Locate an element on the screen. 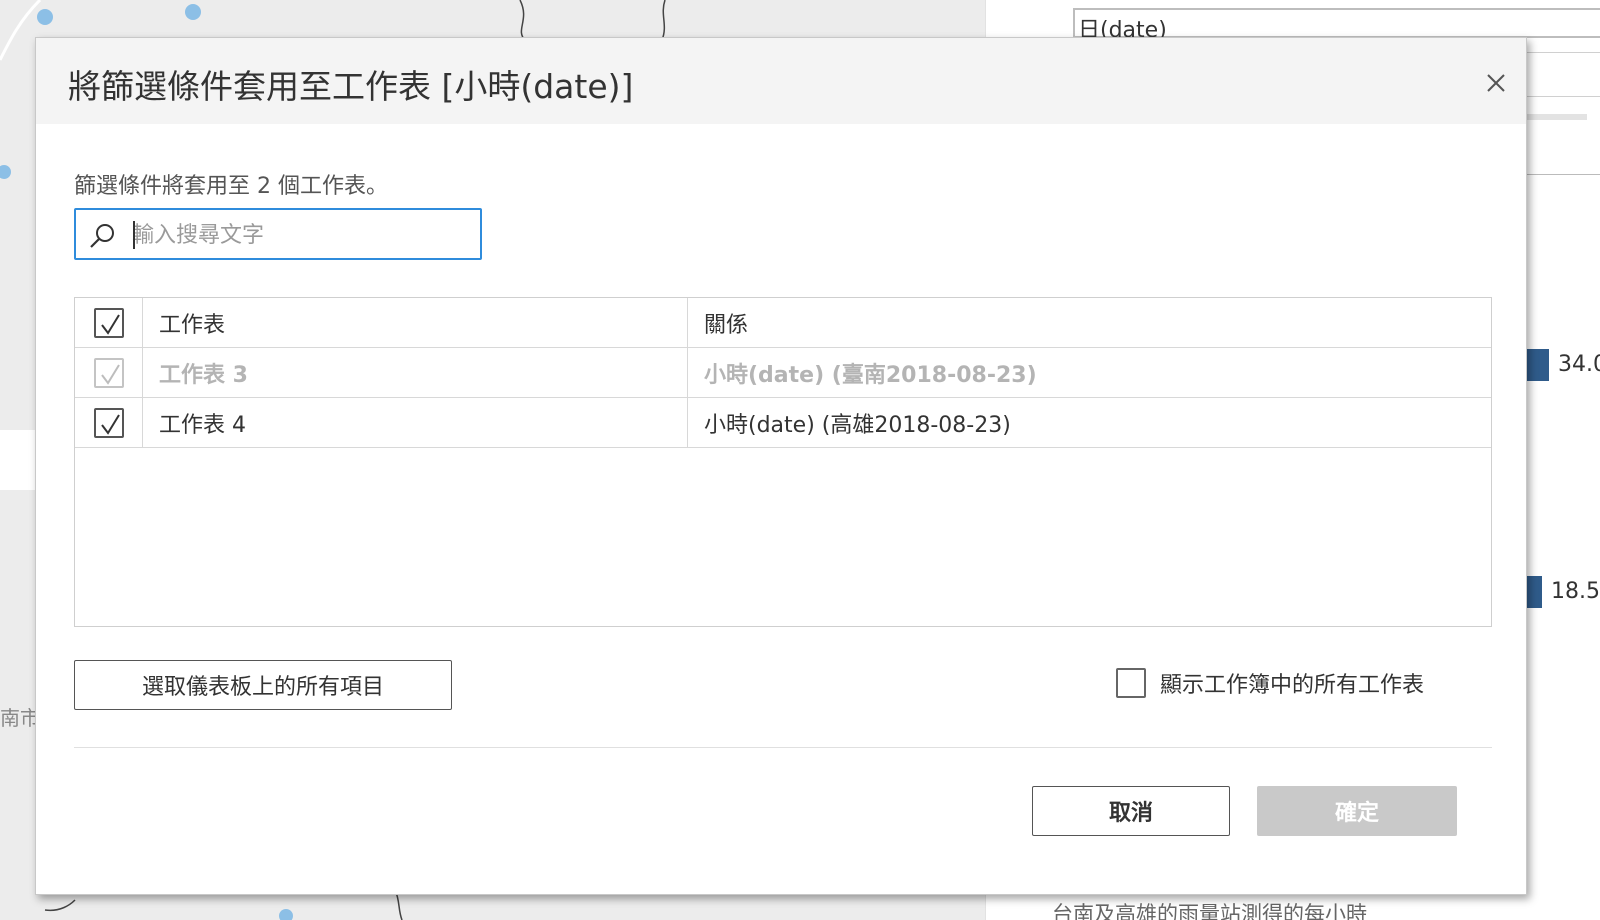 The height and width of the screenshot is (920, 1600). map-place-label: 南市 is located at coordinates (20, 718).